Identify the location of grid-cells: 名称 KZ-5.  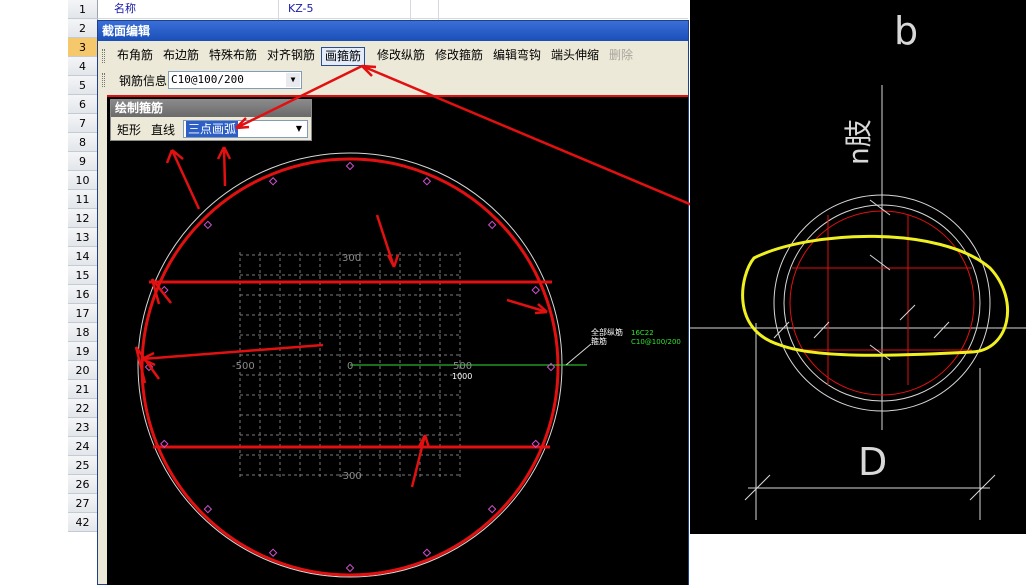
(393, 20).